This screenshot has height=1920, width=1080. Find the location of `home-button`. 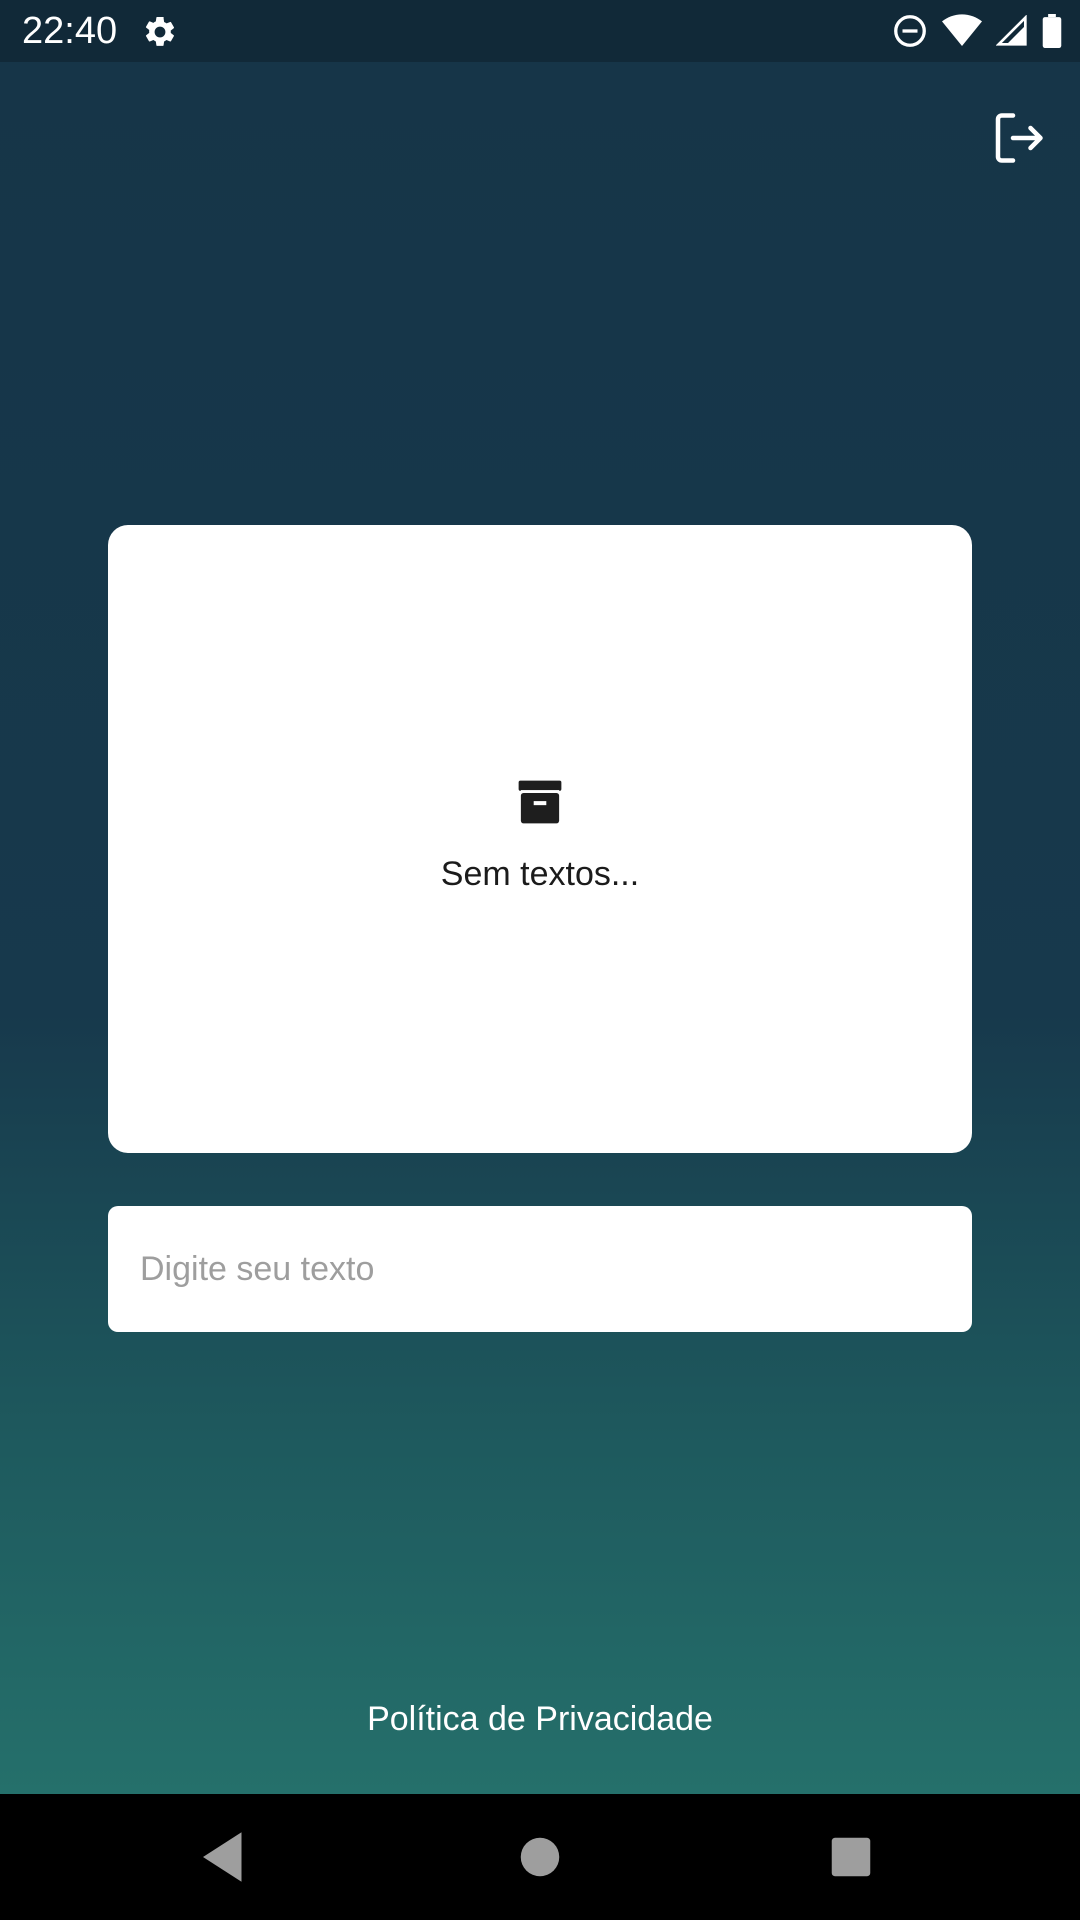

home-button is located at coordinates (540, 1857).